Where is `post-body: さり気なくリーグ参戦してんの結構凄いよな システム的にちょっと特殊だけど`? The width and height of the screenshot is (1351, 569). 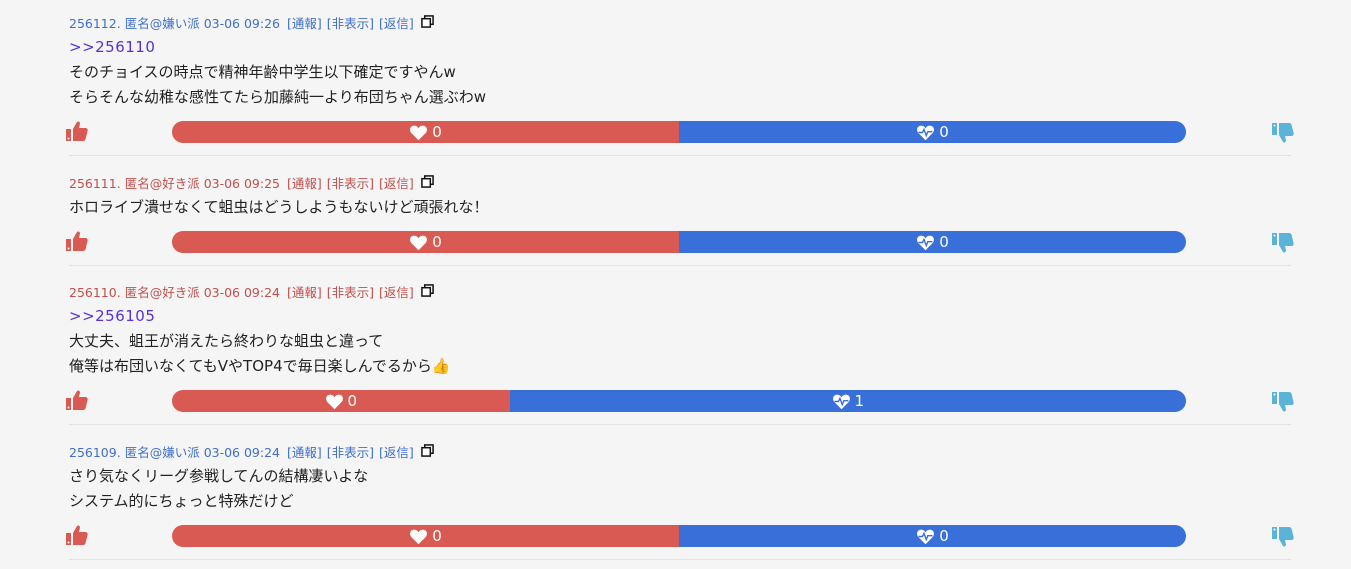
post-body: さり気なくリーグ参戦してんの結構凄いよな システム的にちょっと特殊だけど is located at coordinates (218, 489).